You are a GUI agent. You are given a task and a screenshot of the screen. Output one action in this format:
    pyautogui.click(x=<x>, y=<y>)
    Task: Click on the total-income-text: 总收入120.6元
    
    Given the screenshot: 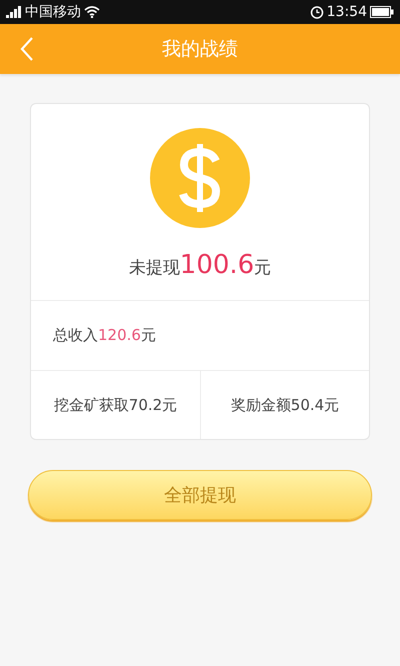 What is the action you would take?
    pyautogui.click(x=104, y=335)
    